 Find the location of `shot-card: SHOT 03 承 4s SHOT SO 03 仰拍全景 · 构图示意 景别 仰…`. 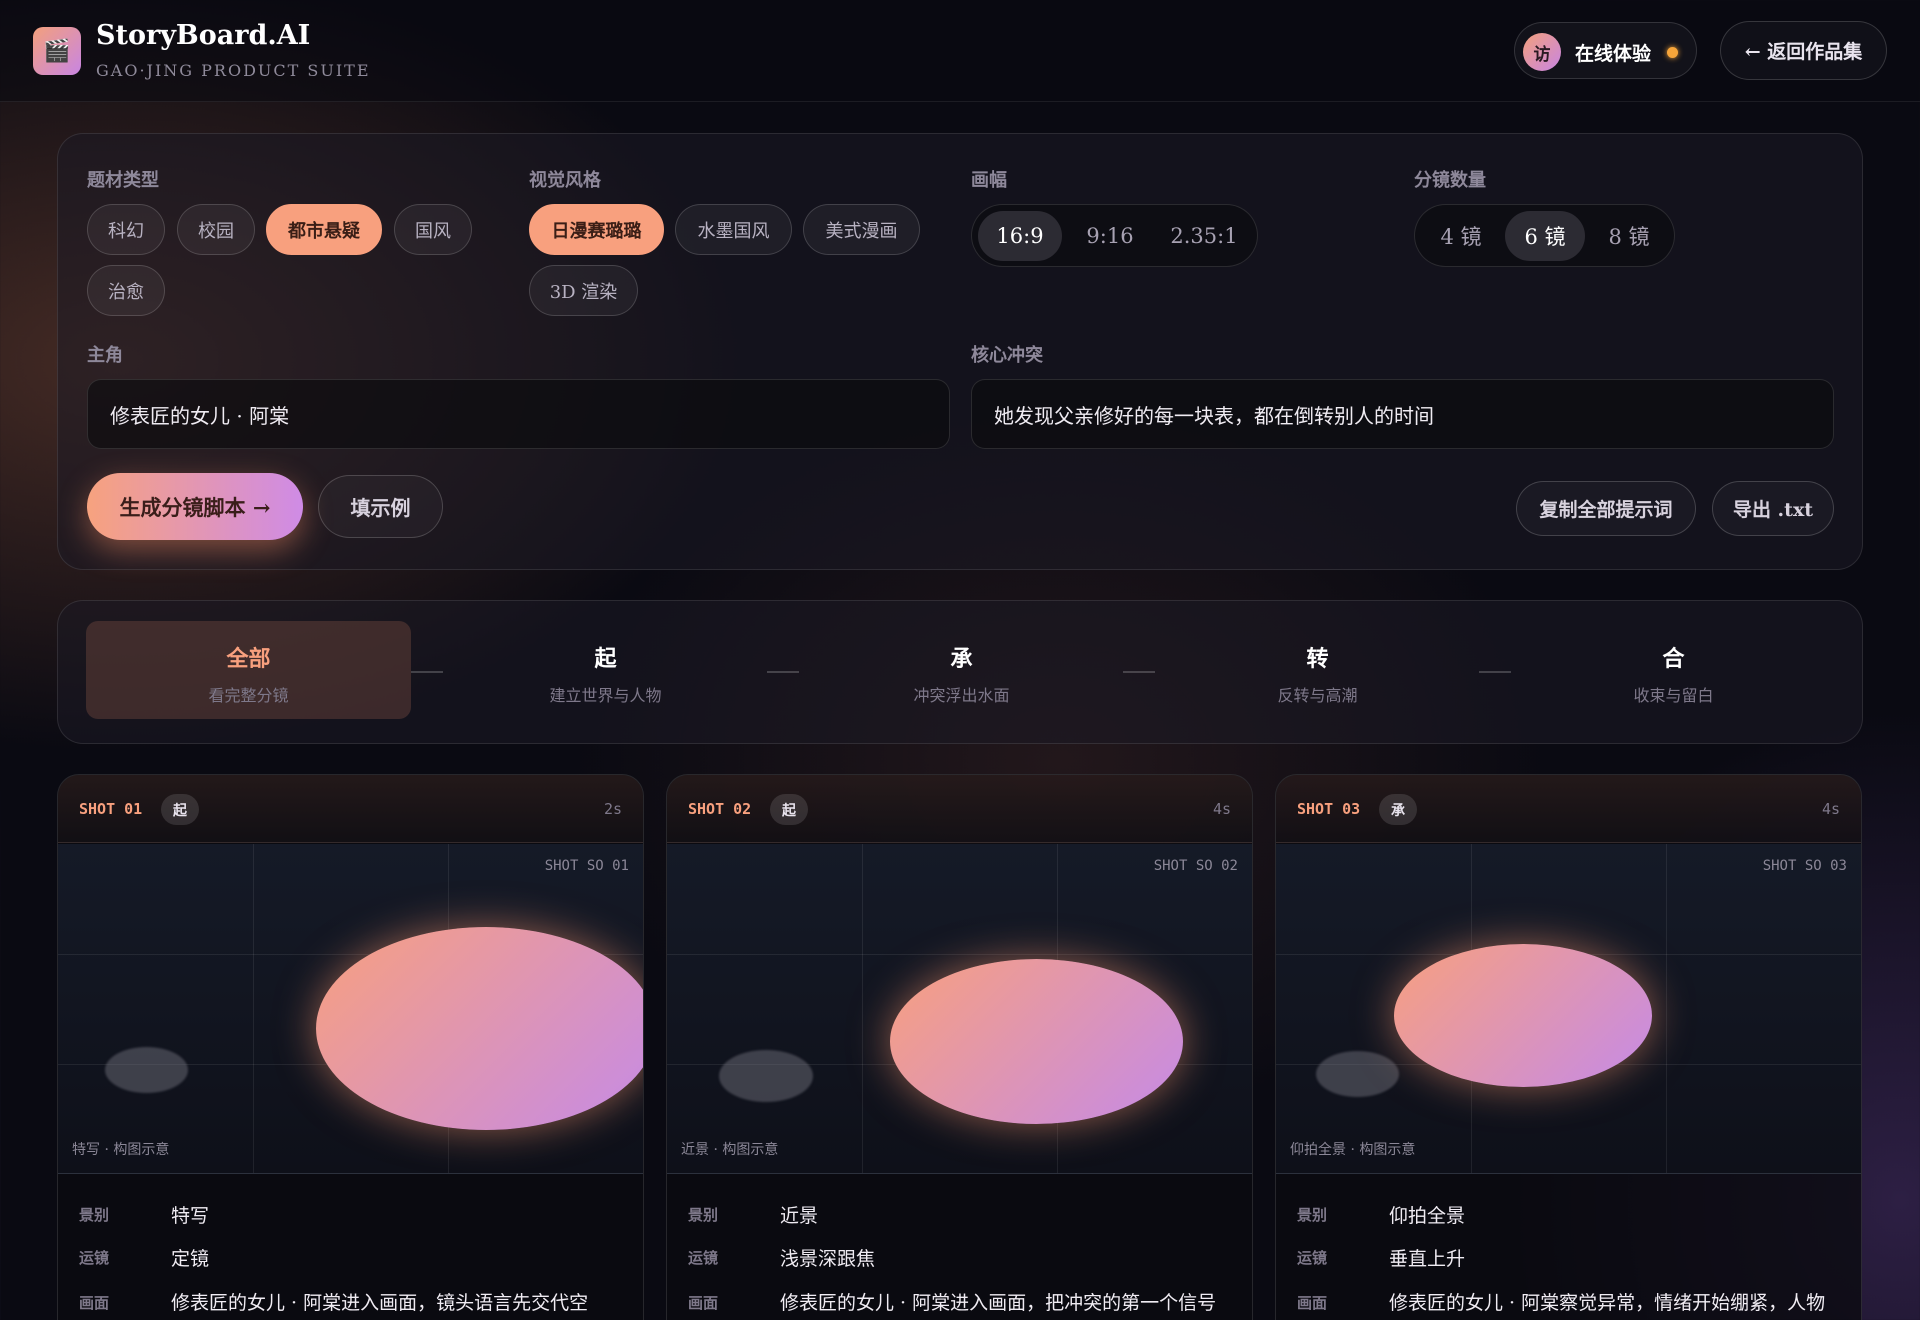

shot-card: SHOT 03 承 4s SHOT SO 03 仰拍全景 · 构图示意 景别 仰… is located at coordinates (1568, 1047).